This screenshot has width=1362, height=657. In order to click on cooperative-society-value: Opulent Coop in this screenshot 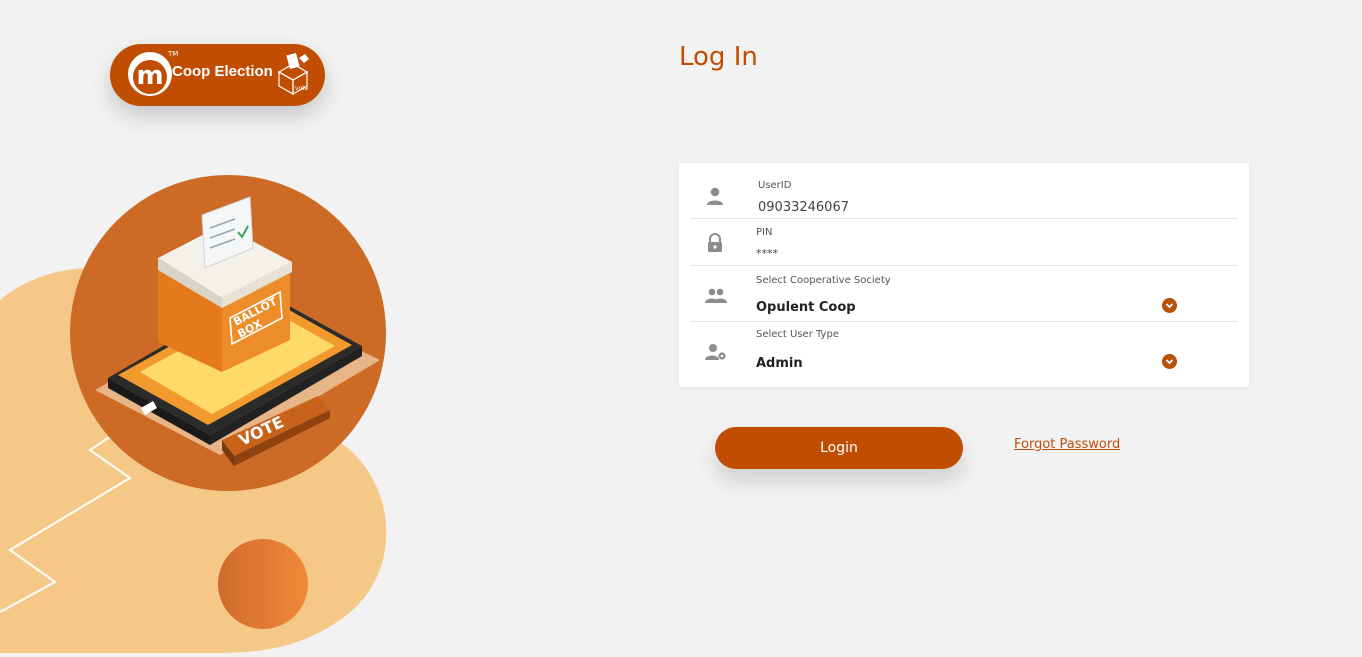, I will do `click(806, 307)`.